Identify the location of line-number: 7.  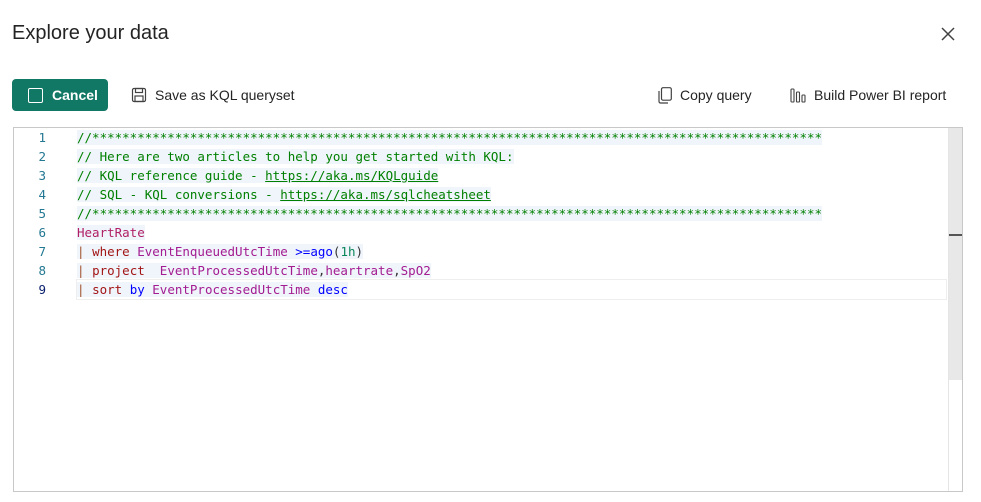
(42, 251).